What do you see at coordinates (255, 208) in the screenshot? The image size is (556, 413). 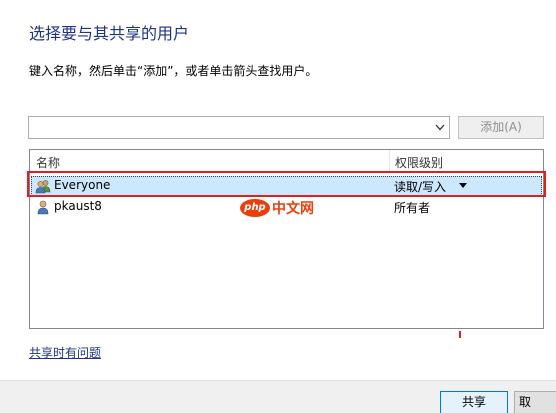 I see `watermark-logo: php` at bounding box center [255, 208].